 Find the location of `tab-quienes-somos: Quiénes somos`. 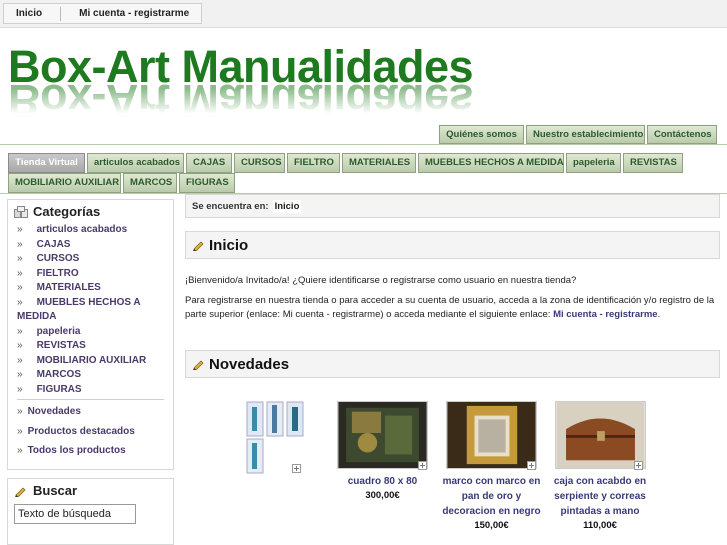

tab-quienes-somos: Quiénes somos is located at coordinates (481, 134).